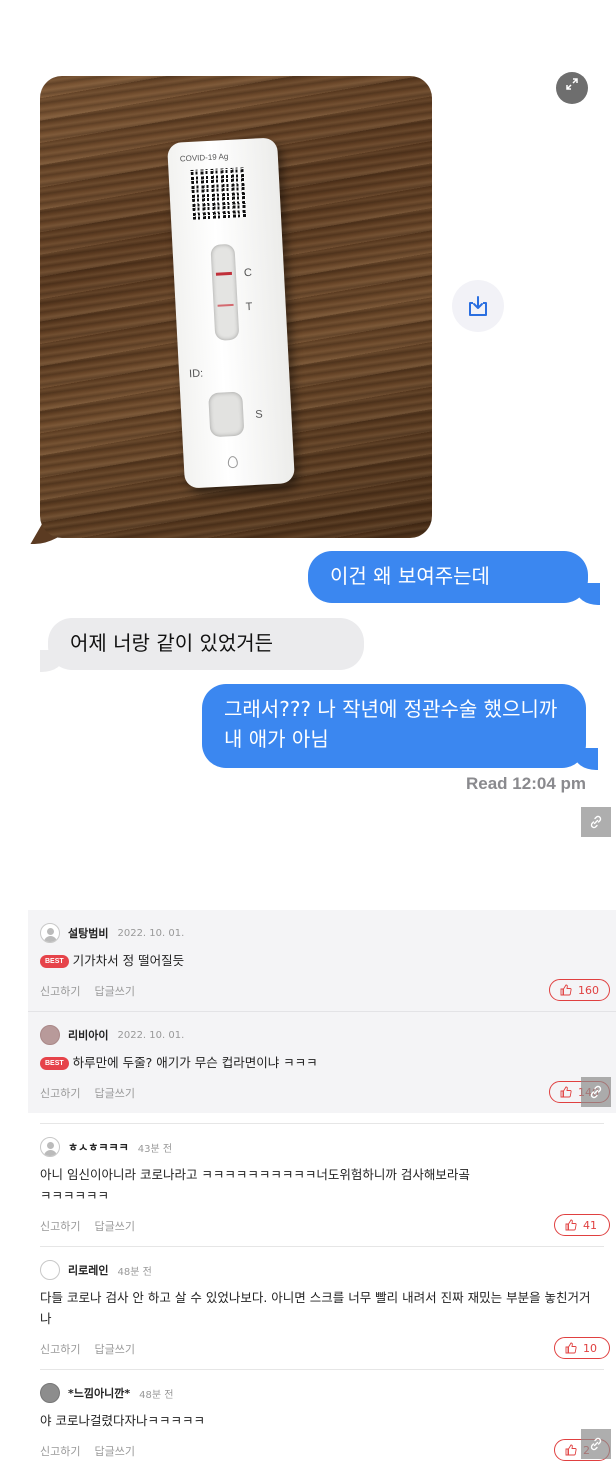 This screenshot has width=616, height=1483. I want to click on result-window, so click(225, 292).